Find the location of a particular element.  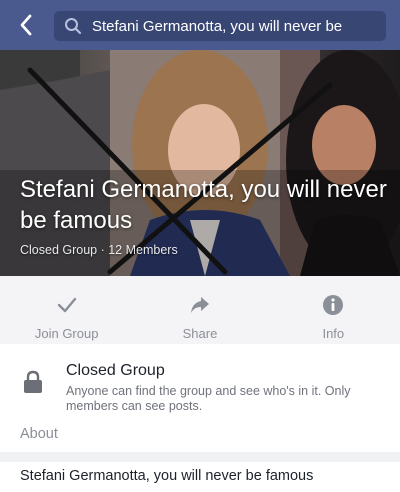

privacy-title: Closed Group is located at coordinates (115, 370).